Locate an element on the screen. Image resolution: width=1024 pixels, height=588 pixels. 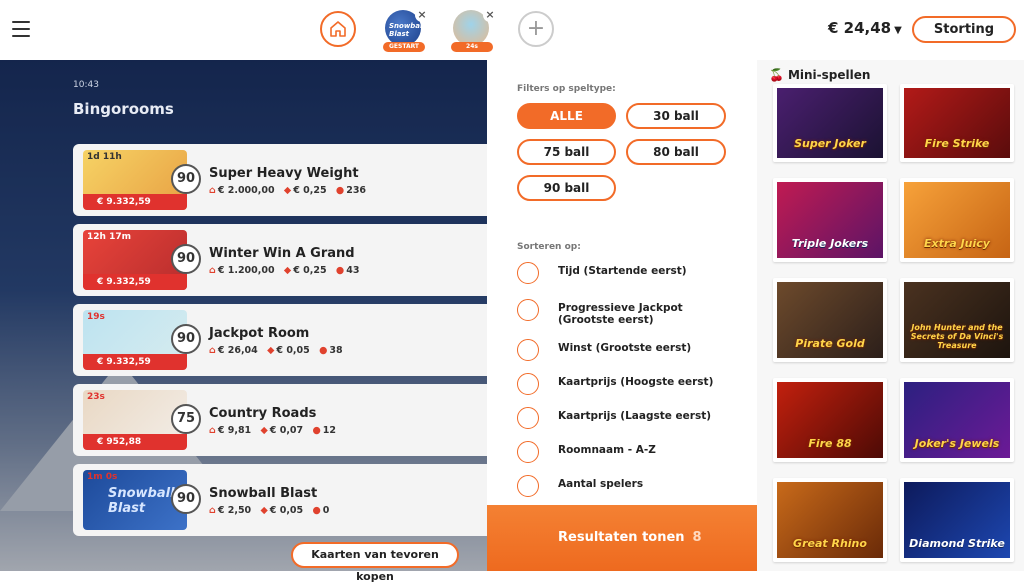
room-players: 38 is located at coordinates (336, 350).